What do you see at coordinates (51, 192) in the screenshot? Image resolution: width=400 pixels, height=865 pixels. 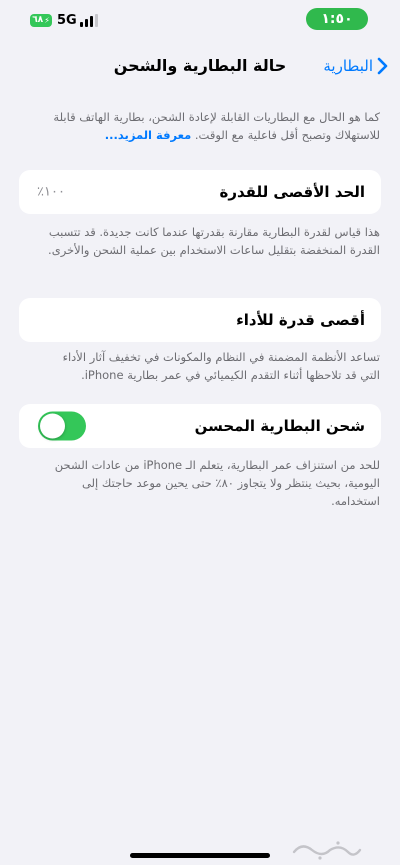 I see `max-capacity-value: ٪١٠٠` at bounding box center [51, 192].